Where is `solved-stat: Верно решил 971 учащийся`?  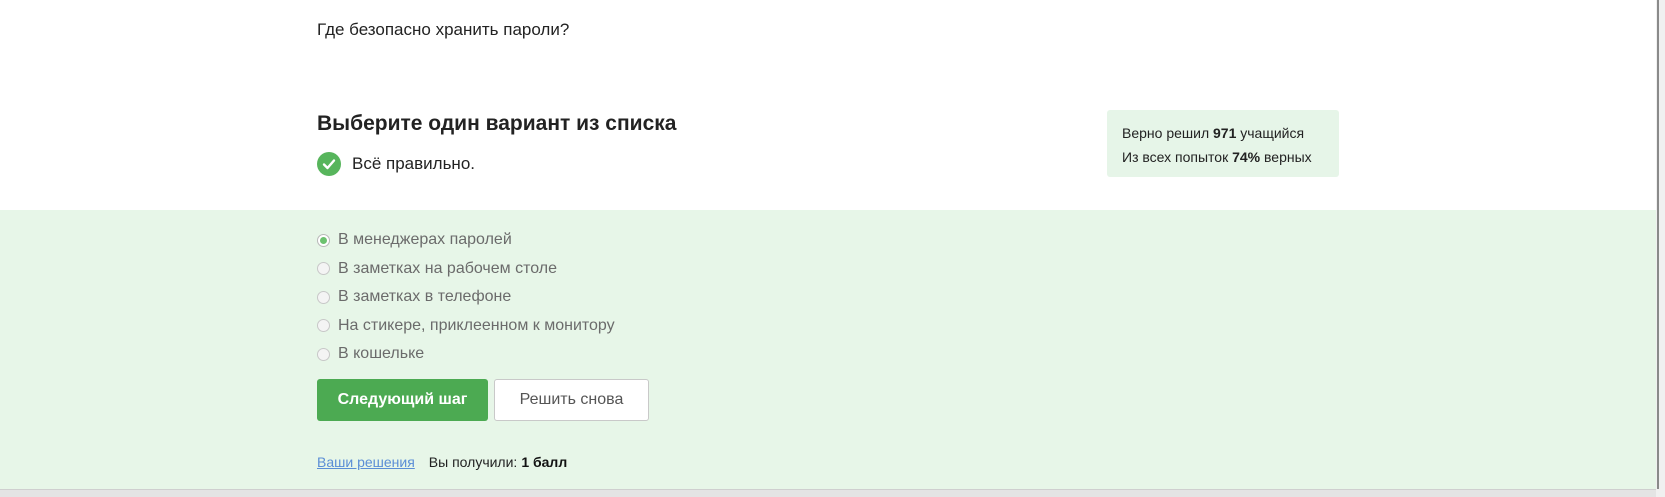 solved-stat: Верно решил 971 учащийся is located at coordinates (1223, 133).